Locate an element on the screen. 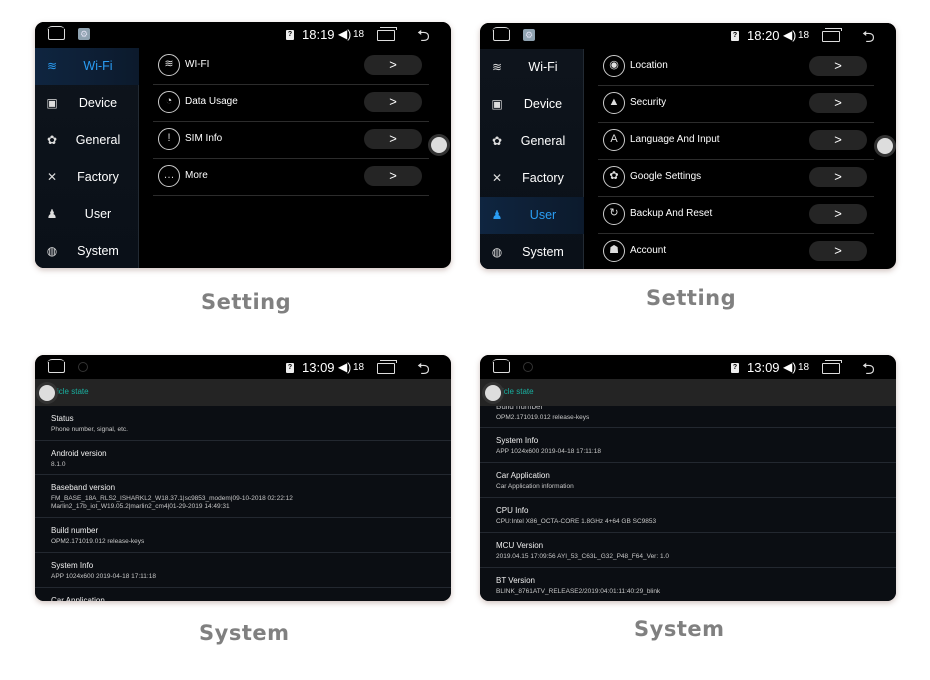 This screenshot has height=680, width=930. info-row-android-version: Android version 8.1.0 is located at coordinates (243, 458).